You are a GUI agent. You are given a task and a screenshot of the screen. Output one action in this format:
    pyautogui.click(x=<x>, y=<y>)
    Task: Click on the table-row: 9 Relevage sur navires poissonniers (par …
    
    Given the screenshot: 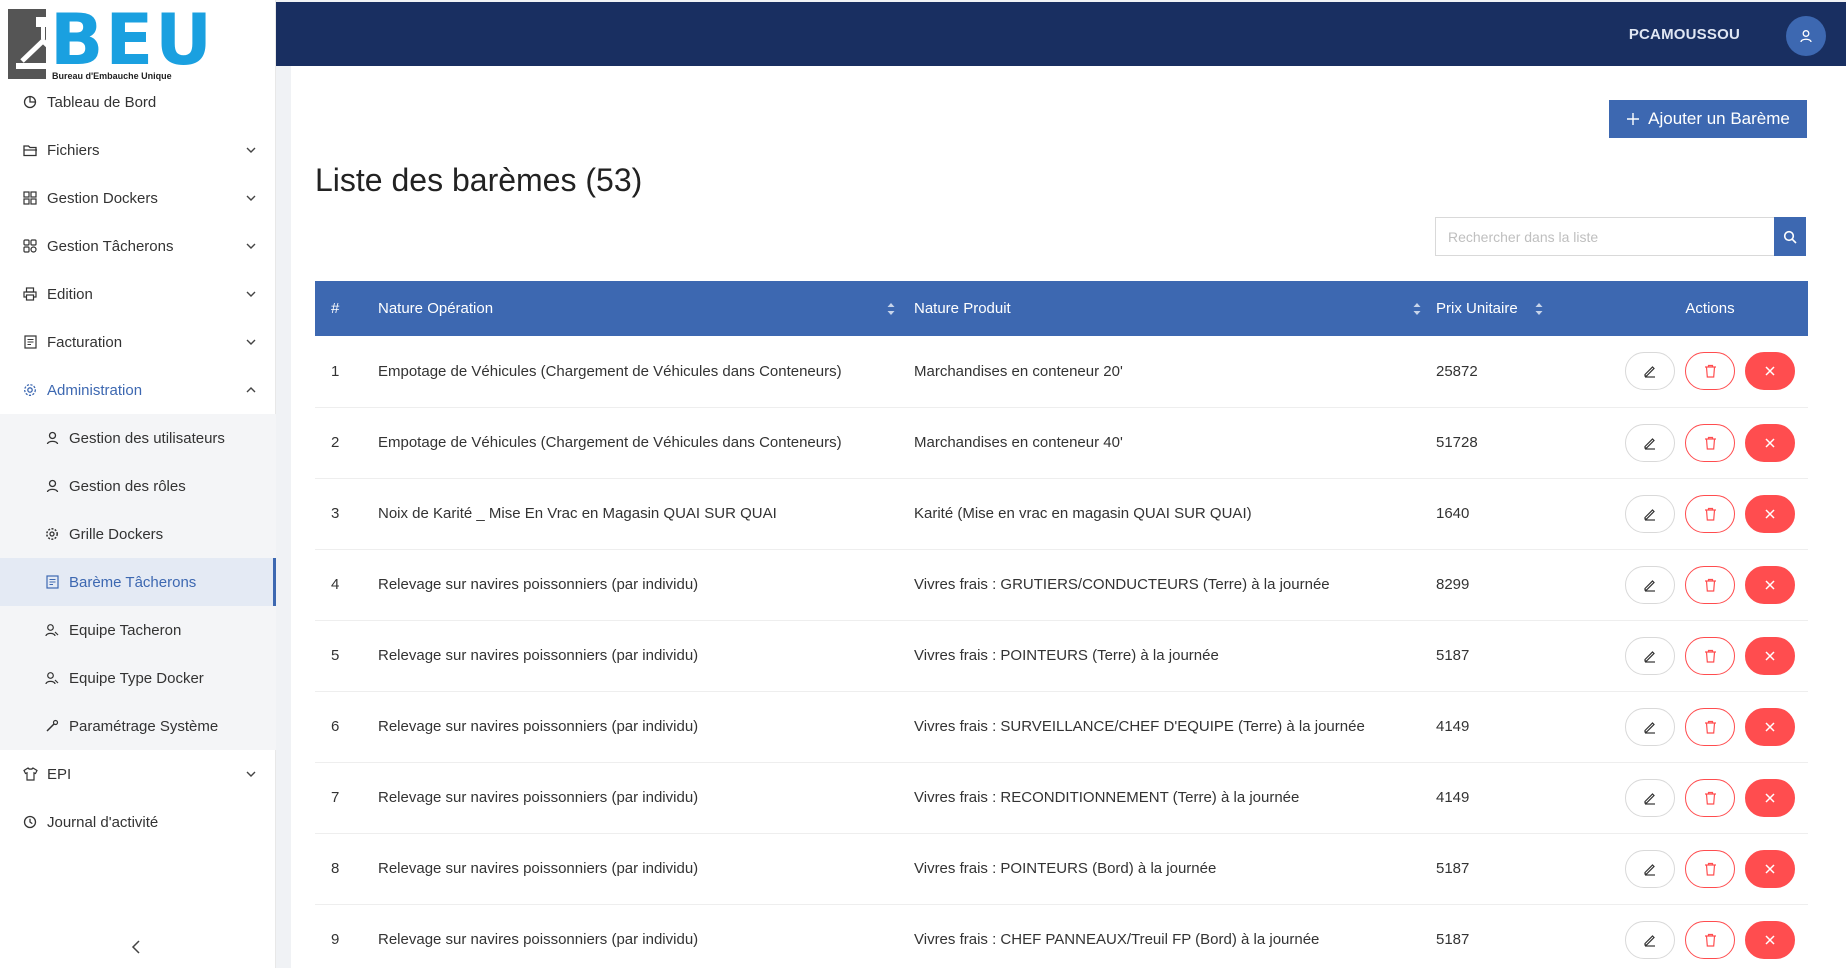 What is the action you would take?
    pyautogui.click(x=1061, y=936)
    